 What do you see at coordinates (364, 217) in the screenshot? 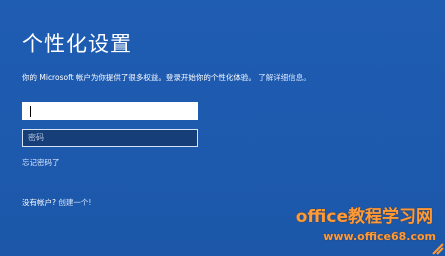
I see `watermark-main-text: office教程学习网` at bounding box center [364, 217].